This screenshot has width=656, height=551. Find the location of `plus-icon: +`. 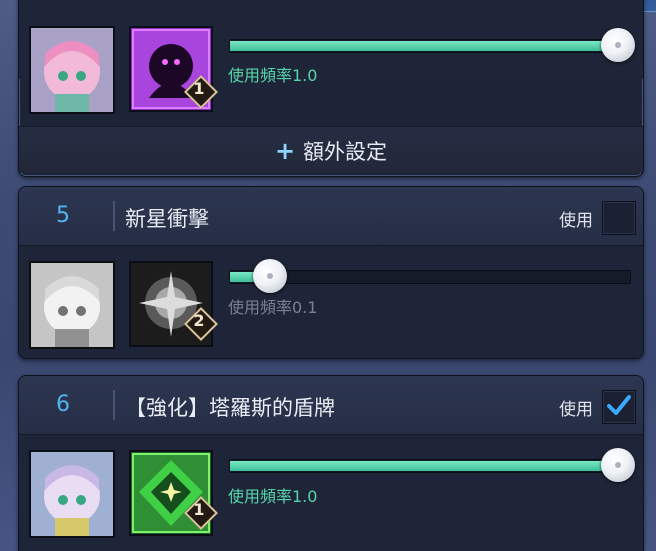

plus-icon: + is located at coordinates (285, 151).